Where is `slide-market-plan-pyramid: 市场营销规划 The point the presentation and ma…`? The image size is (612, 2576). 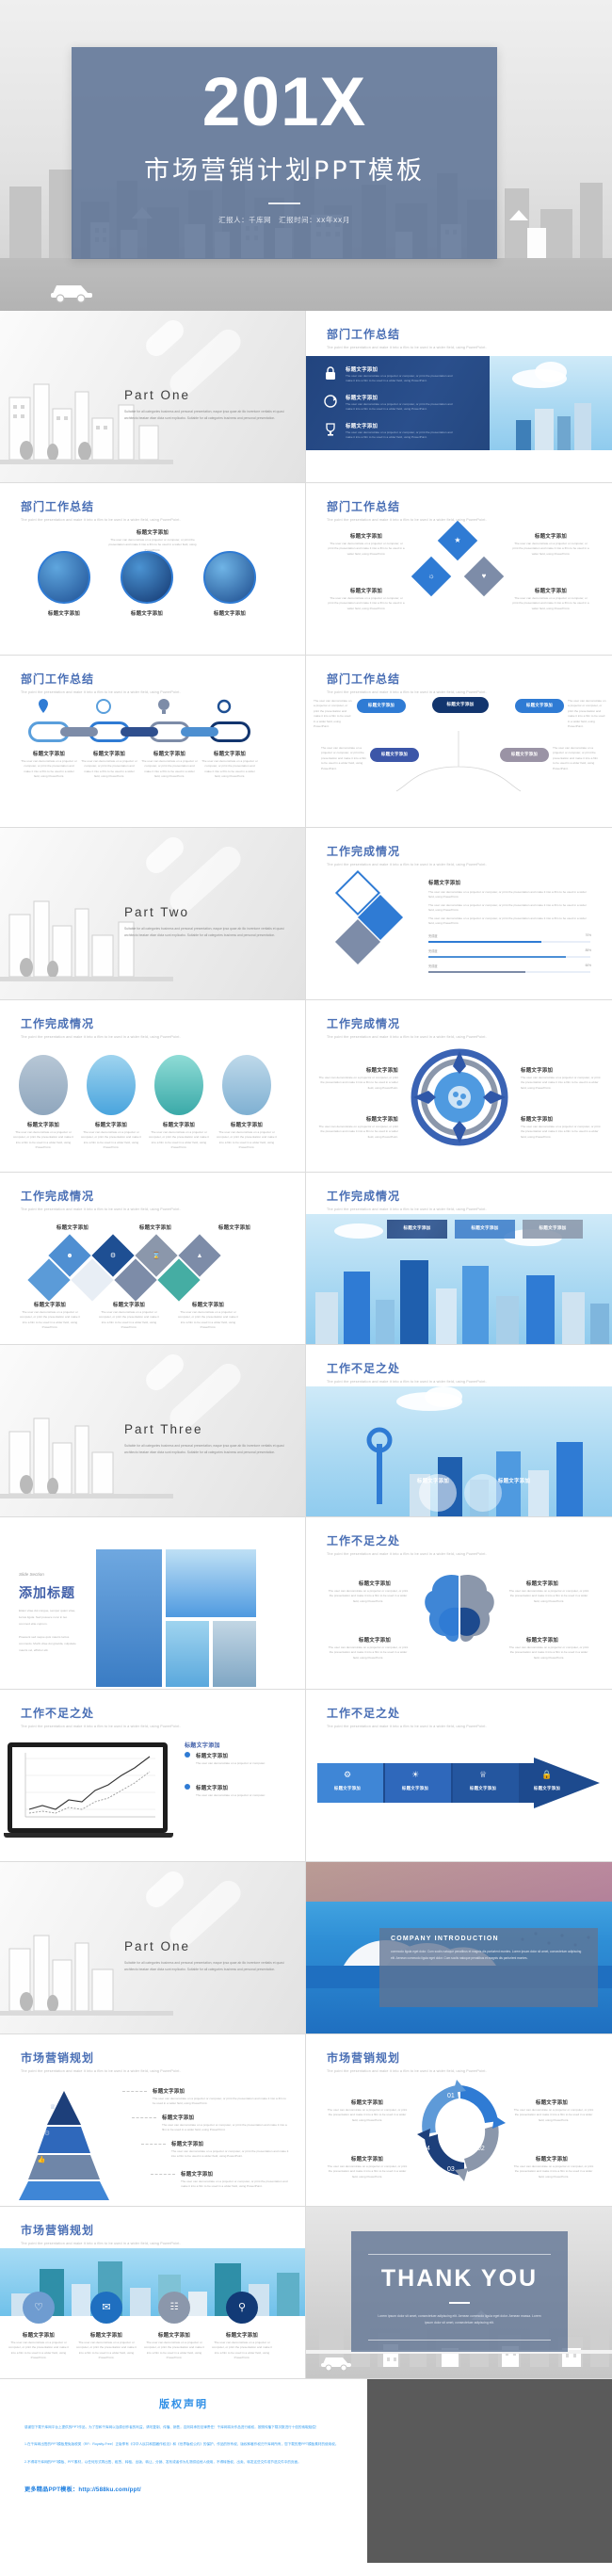 slide-market-plan-pyramid: 市场营销规划 The point the presentation and ma… is located at coordinates (153, 2120).